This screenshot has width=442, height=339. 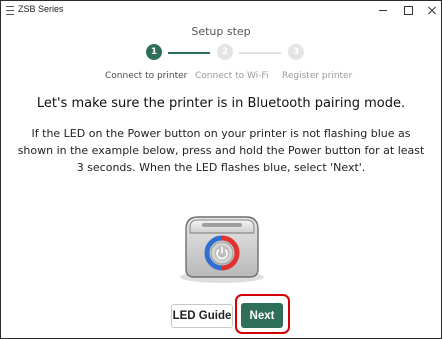 What do you see at coordinates (222, 249) in the screenshot?
I see `printer-power-led-icon` at bounding box center [222, 249].